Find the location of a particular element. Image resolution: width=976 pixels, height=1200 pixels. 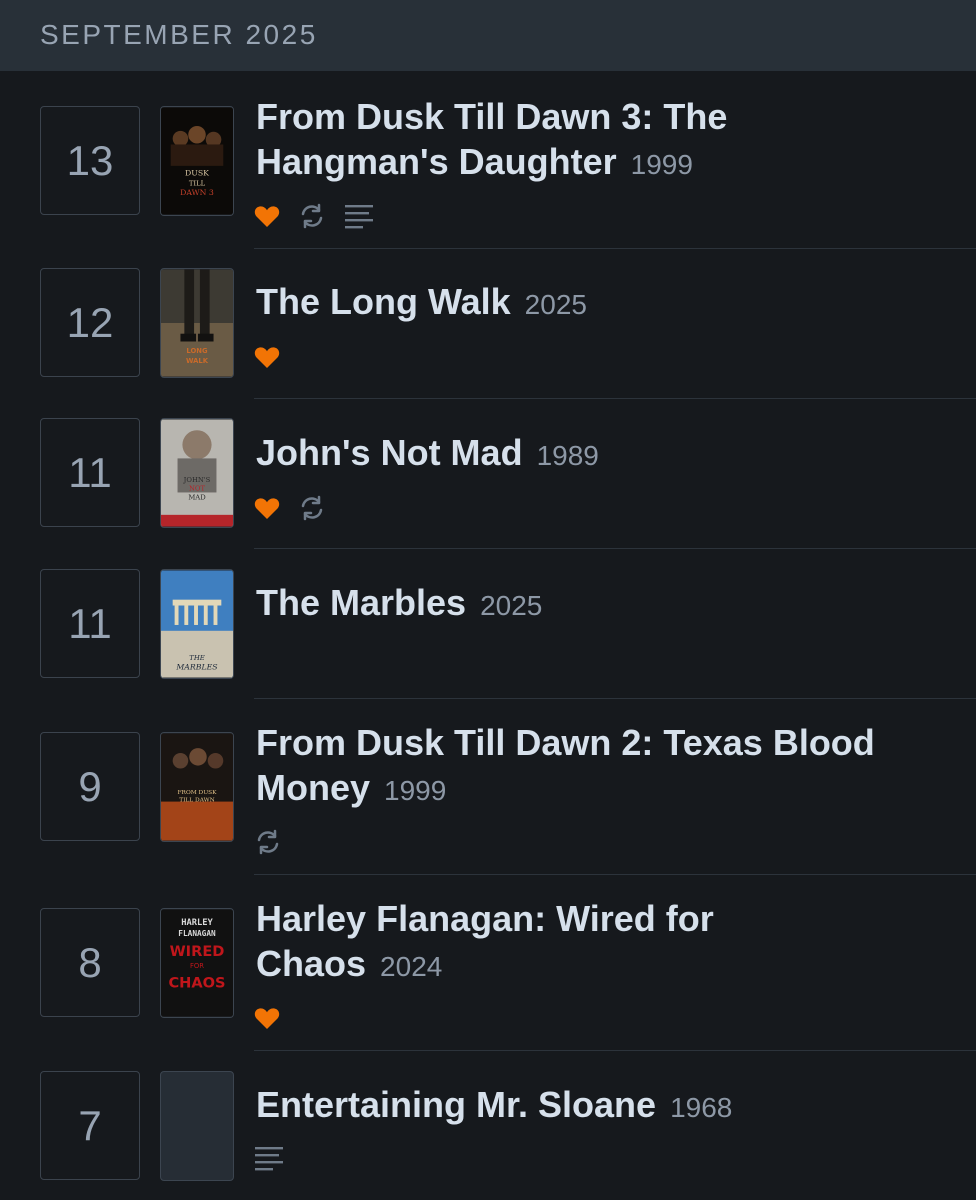

poster-text: MARBLES is located at coordinates (196, 667).